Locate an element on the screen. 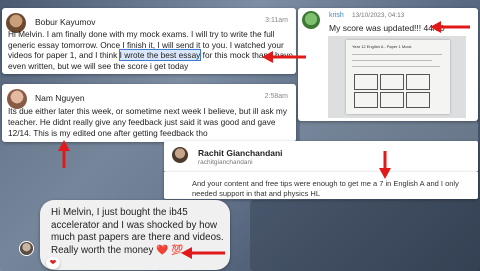  paper-title: Year 12 English A - Paper 1 Mock is located at coordinates (382, 46).